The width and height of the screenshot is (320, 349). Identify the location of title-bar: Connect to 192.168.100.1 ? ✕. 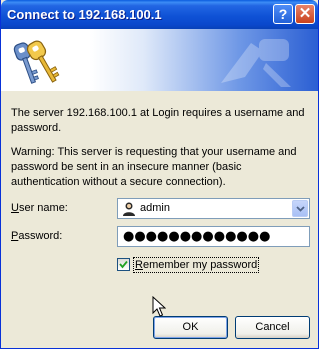
(159, 14).